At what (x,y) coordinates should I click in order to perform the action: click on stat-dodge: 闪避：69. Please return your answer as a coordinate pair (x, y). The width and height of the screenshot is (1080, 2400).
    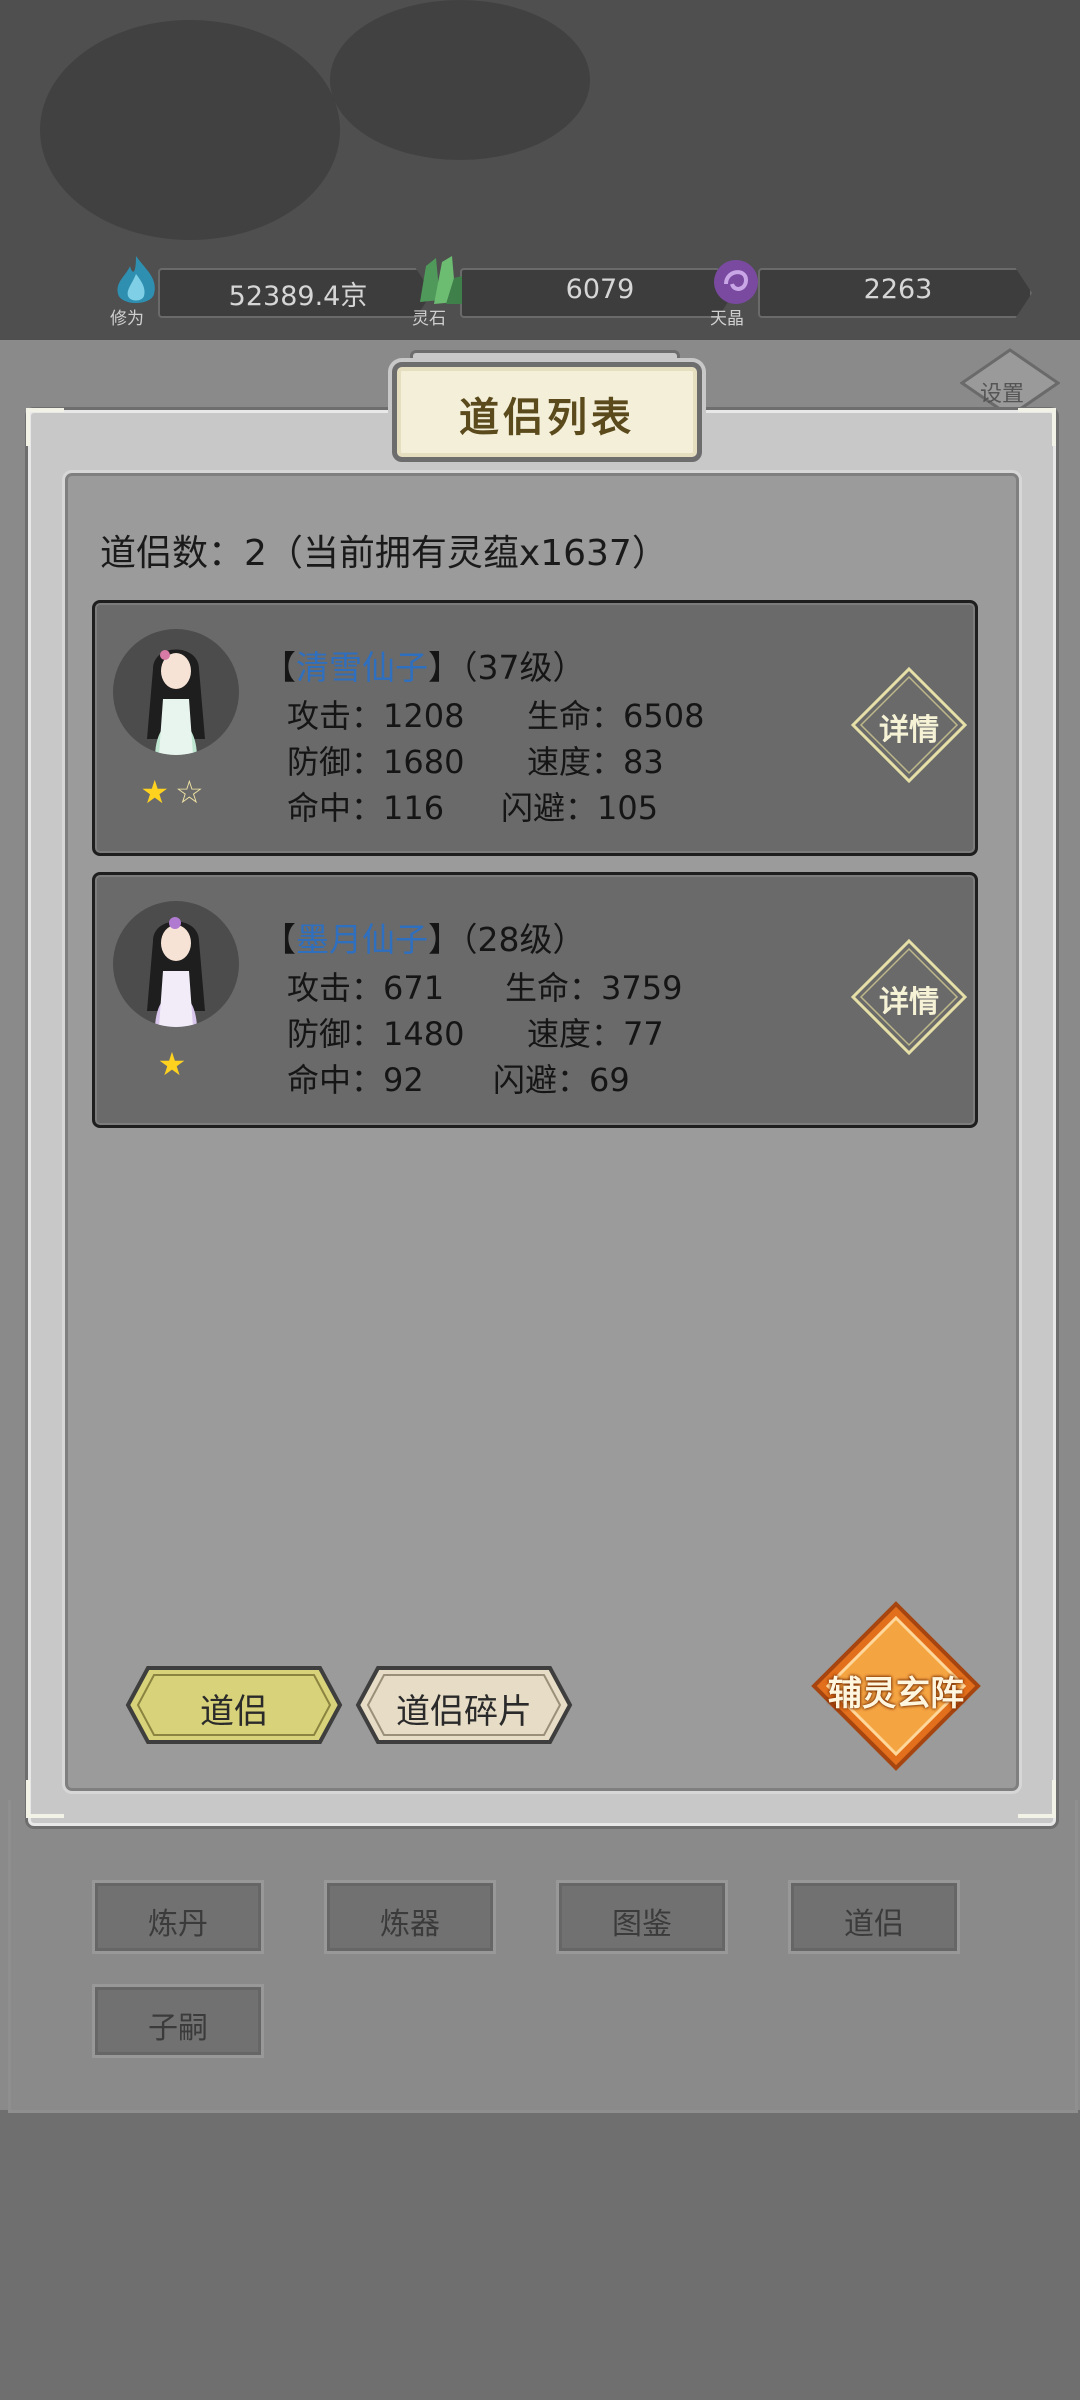
    Looking at the image, I should click on (561, 1080).